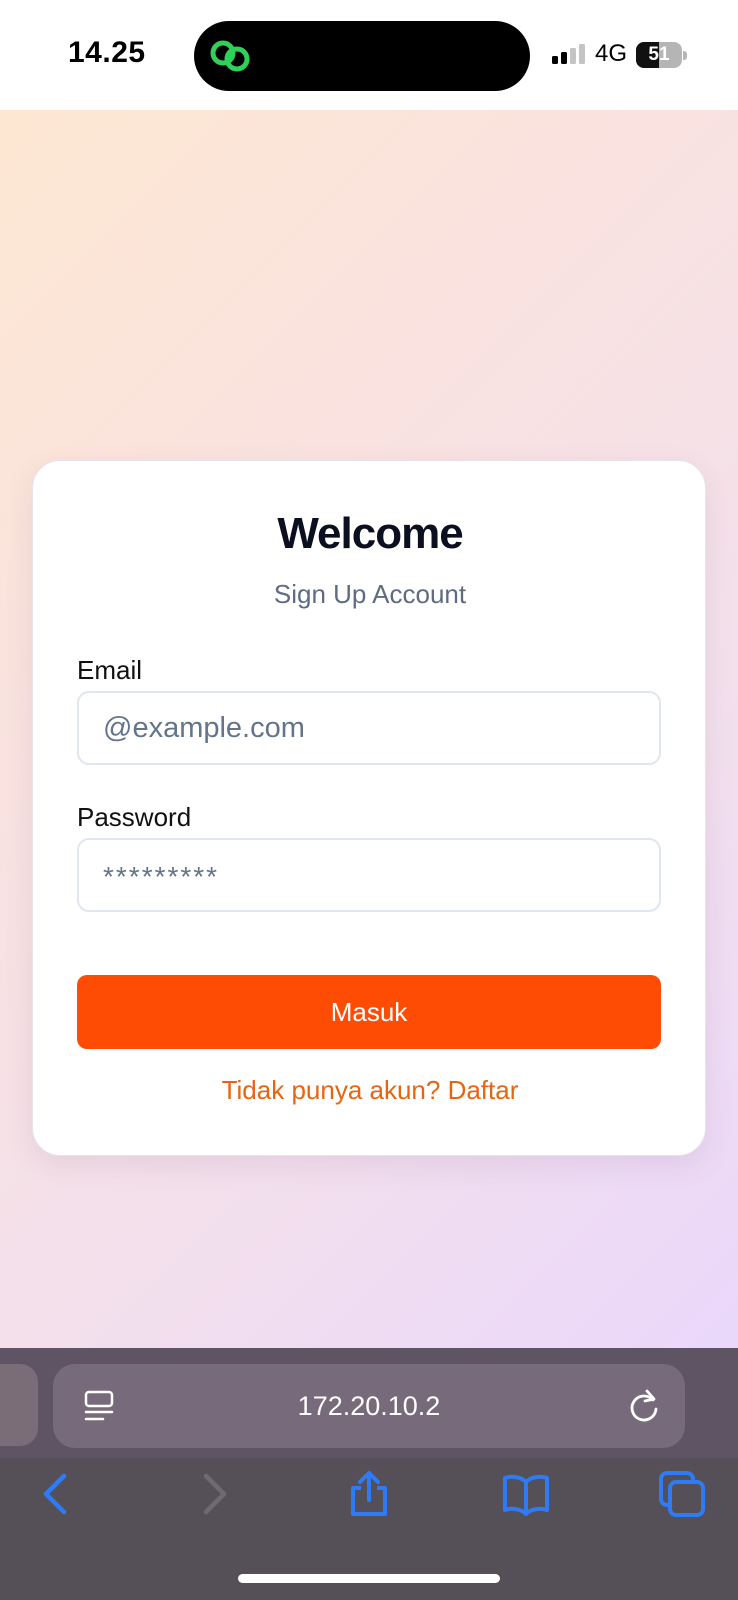  What do you see at coordinates (682, 1494) in the screenshot?
I see `tabs-icon` at bounding box center [682, 1494].